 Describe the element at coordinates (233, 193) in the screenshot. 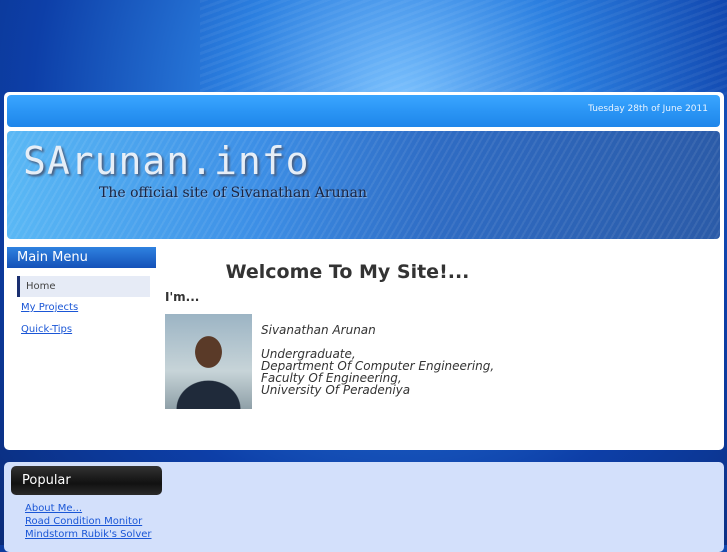

I see `site-tagline: The official site of Sivanathan Arunan` at that location.